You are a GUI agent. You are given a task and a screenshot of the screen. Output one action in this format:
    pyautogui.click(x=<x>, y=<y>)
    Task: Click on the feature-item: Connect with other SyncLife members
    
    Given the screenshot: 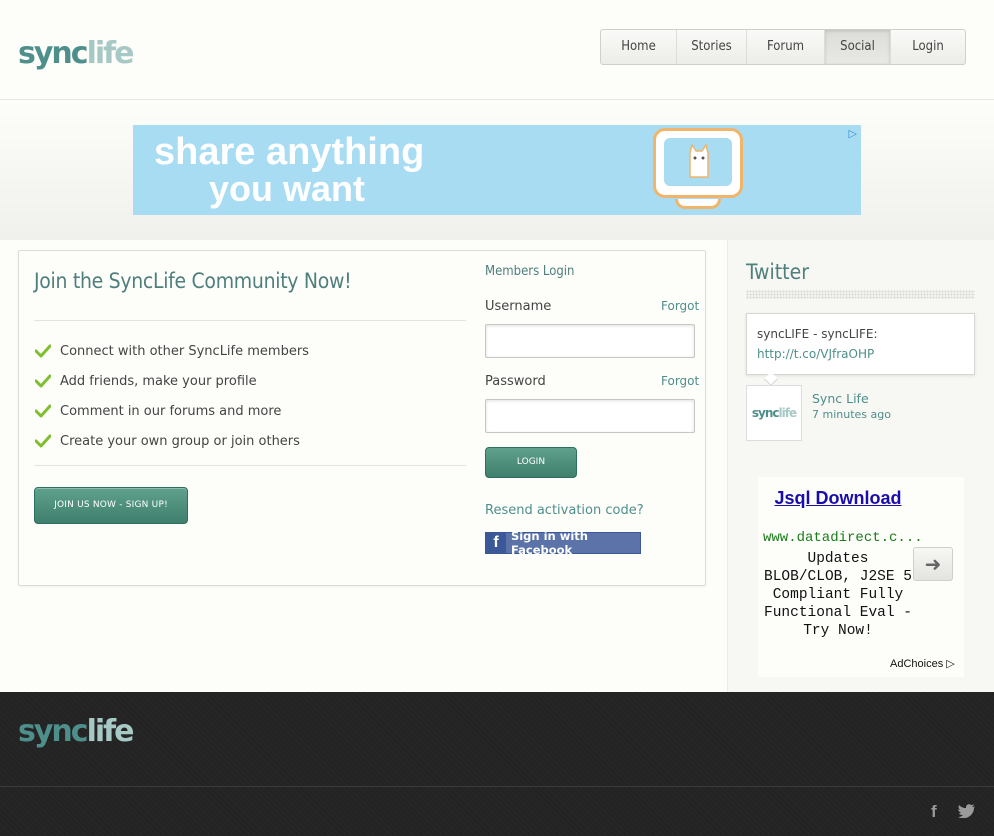 What is the action you would take?
    pyautogui.click(x=172, y=351)
    